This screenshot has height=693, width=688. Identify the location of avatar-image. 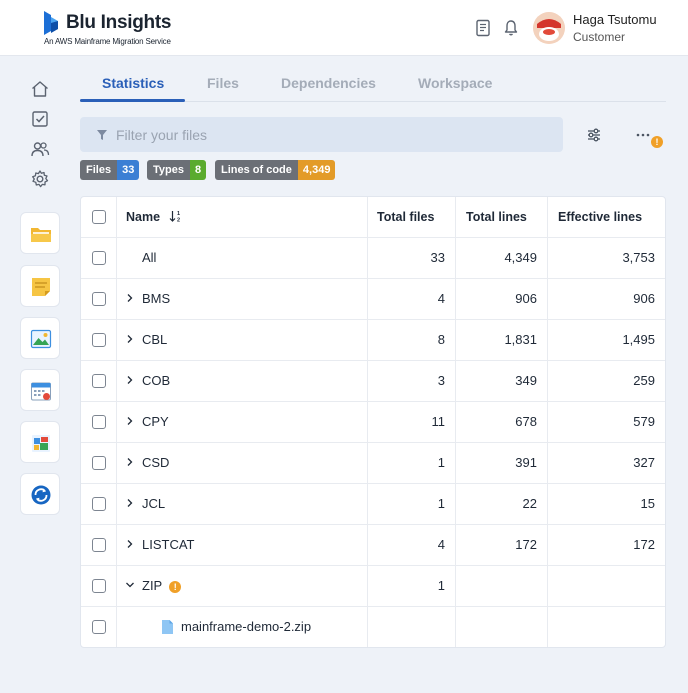
(549, 28).